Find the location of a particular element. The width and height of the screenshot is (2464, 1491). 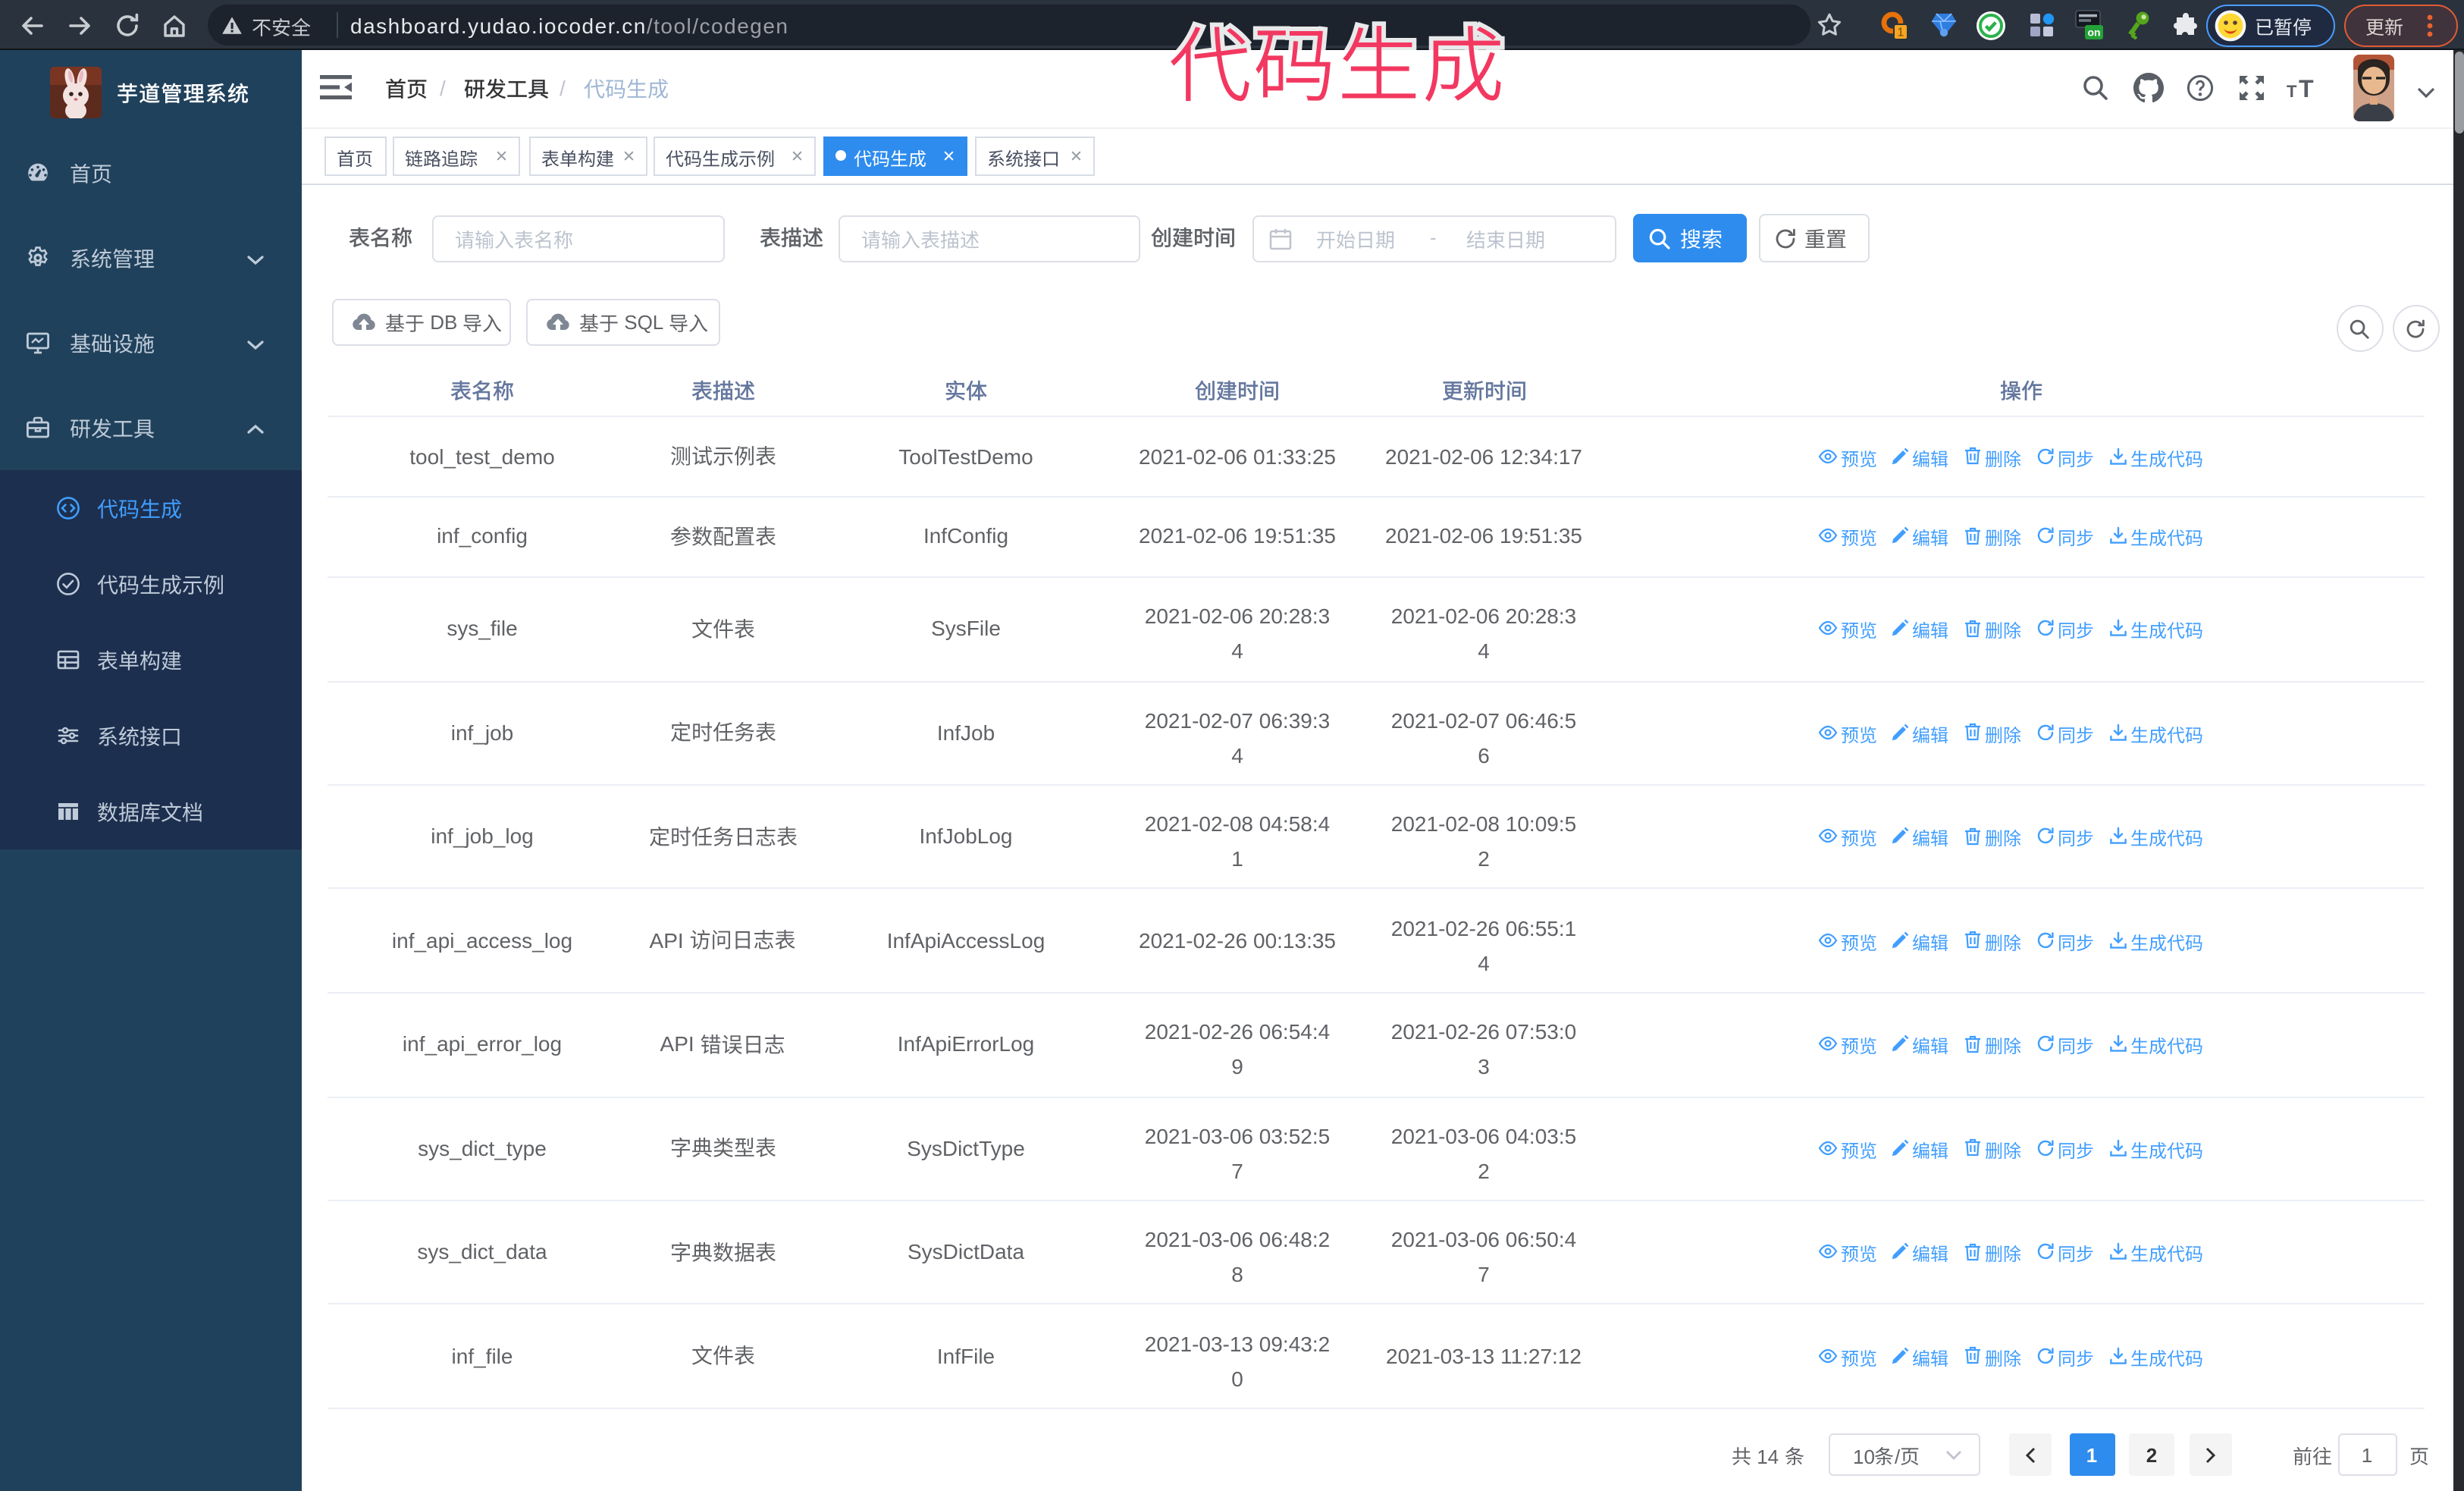

svg-text: 1 is located at coordinates (1901, 33).